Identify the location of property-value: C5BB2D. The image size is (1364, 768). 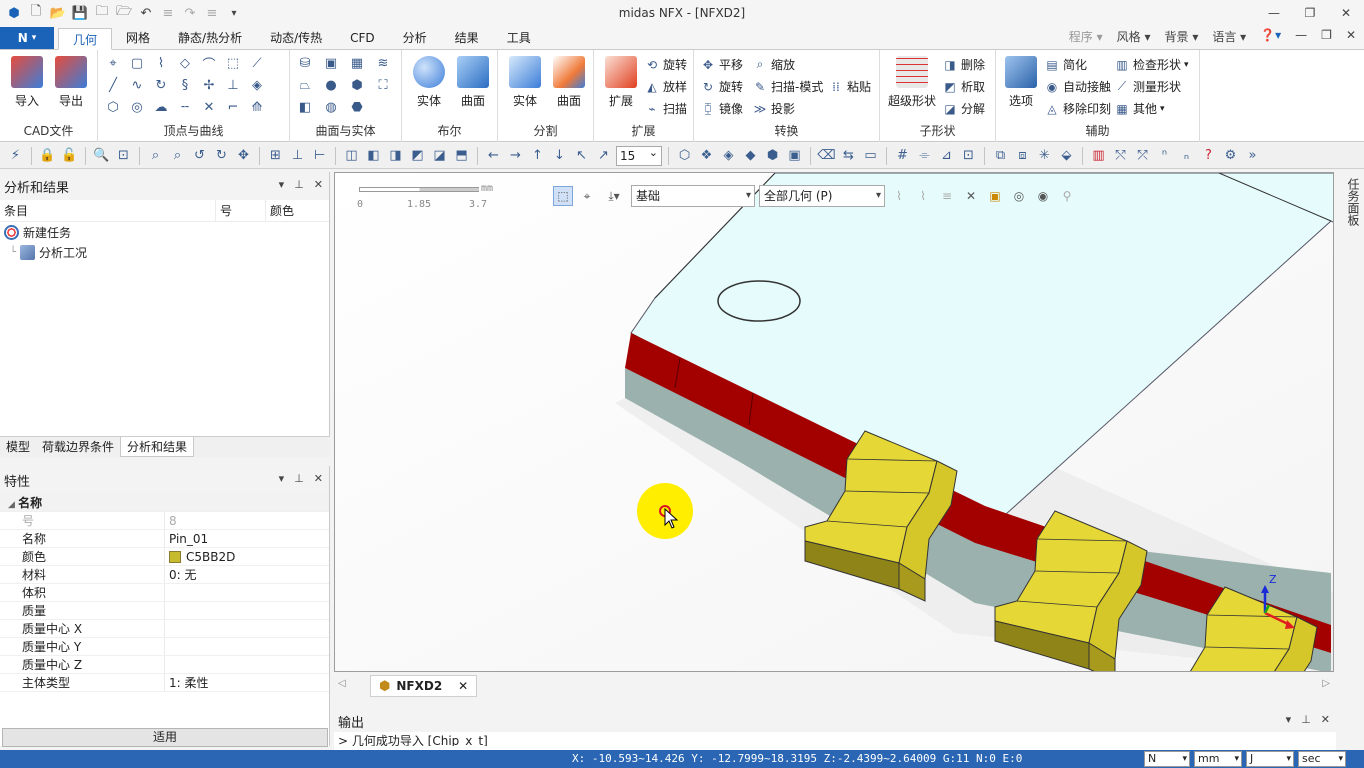
(200, 556).